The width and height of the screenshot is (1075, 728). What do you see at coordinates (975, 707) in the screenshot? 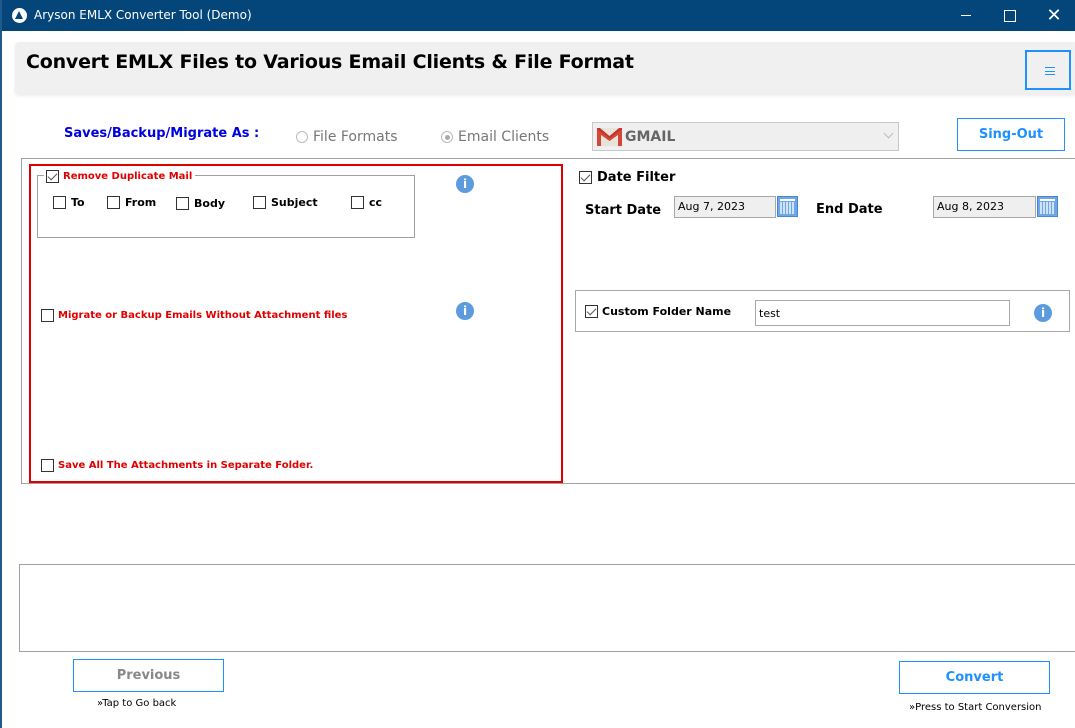
I see `convert-hint: »Press to Start Conversion` at bounding box center [975, 707].